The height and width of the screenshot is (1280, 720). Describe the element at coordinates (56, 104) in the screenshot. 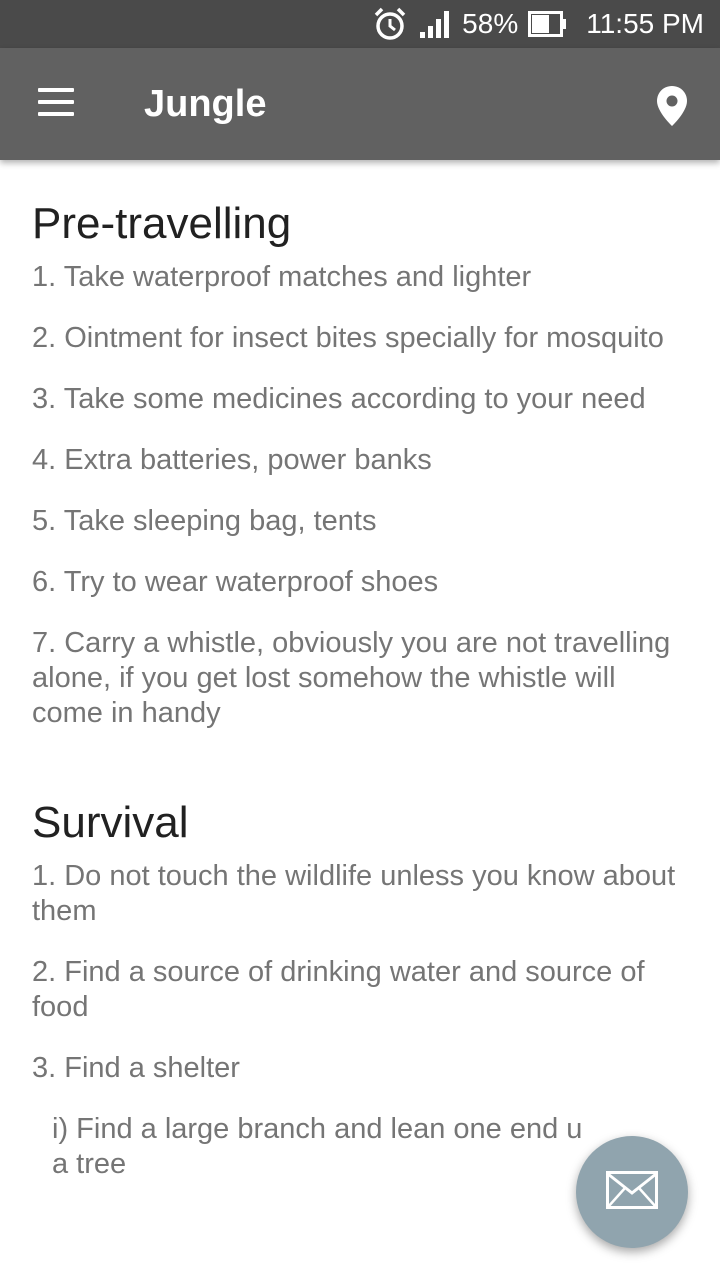

I see `menu-icon` at that location.